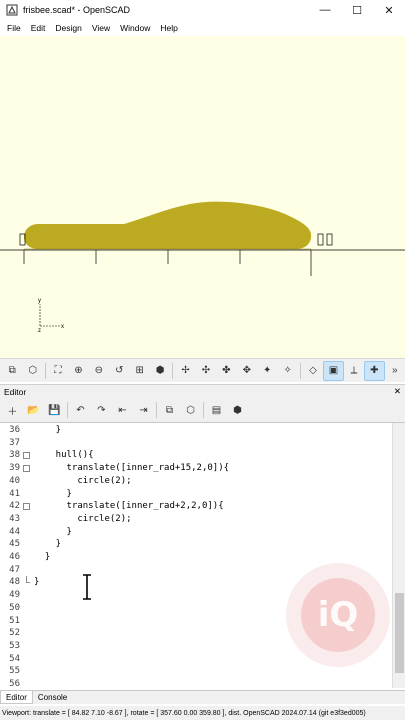  What do you see at coordinates (14, 506) in the screenshot?
I see `line-number: 42` at bounding box center [14, 506].